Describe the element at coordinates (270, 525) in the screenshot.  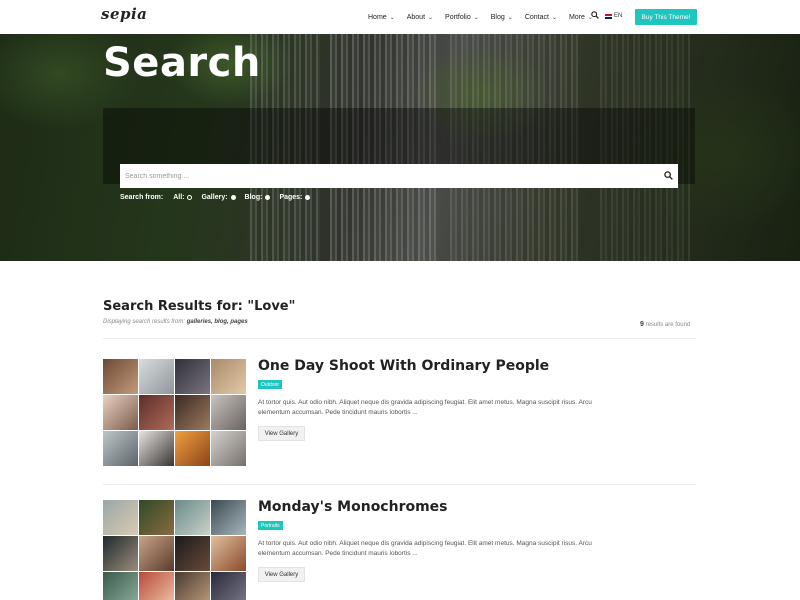
I see `category-tag: Portraits` at that location.